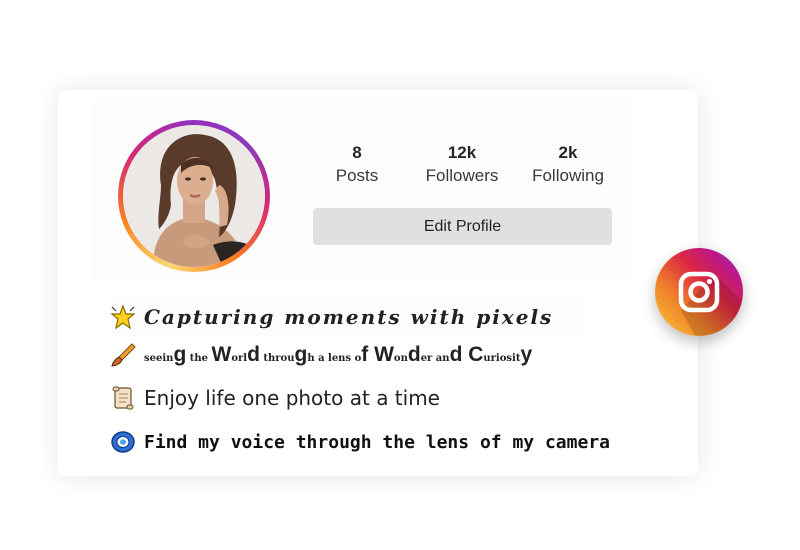  I want to click on scroll-icon, so click(123, 398).